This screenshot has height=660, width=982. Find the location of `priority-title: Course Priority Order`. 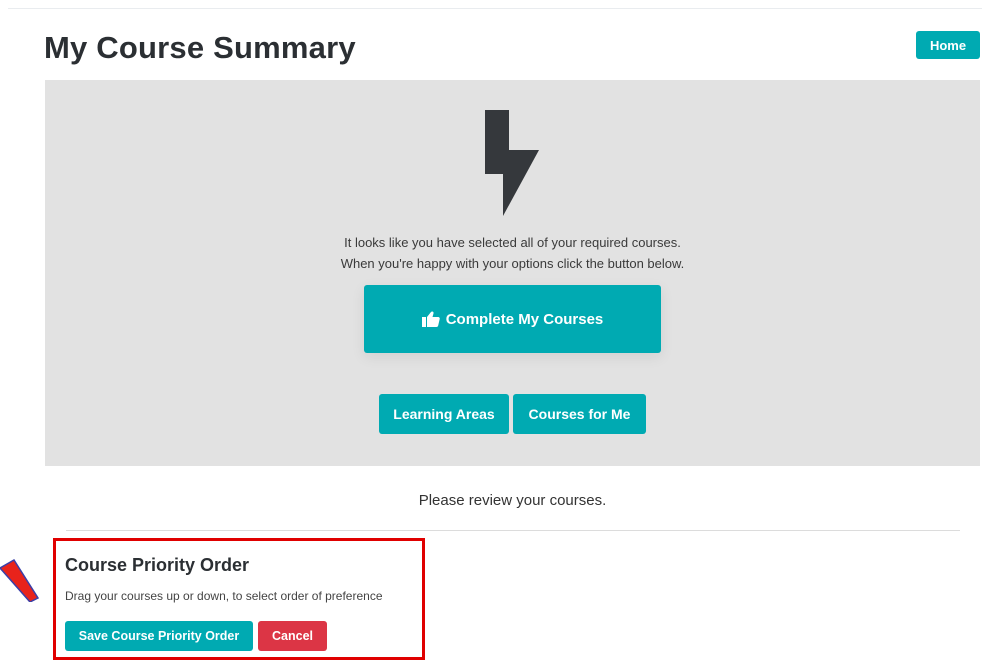

priority-title: Course Priority Order is located at coordinates (157, 565).